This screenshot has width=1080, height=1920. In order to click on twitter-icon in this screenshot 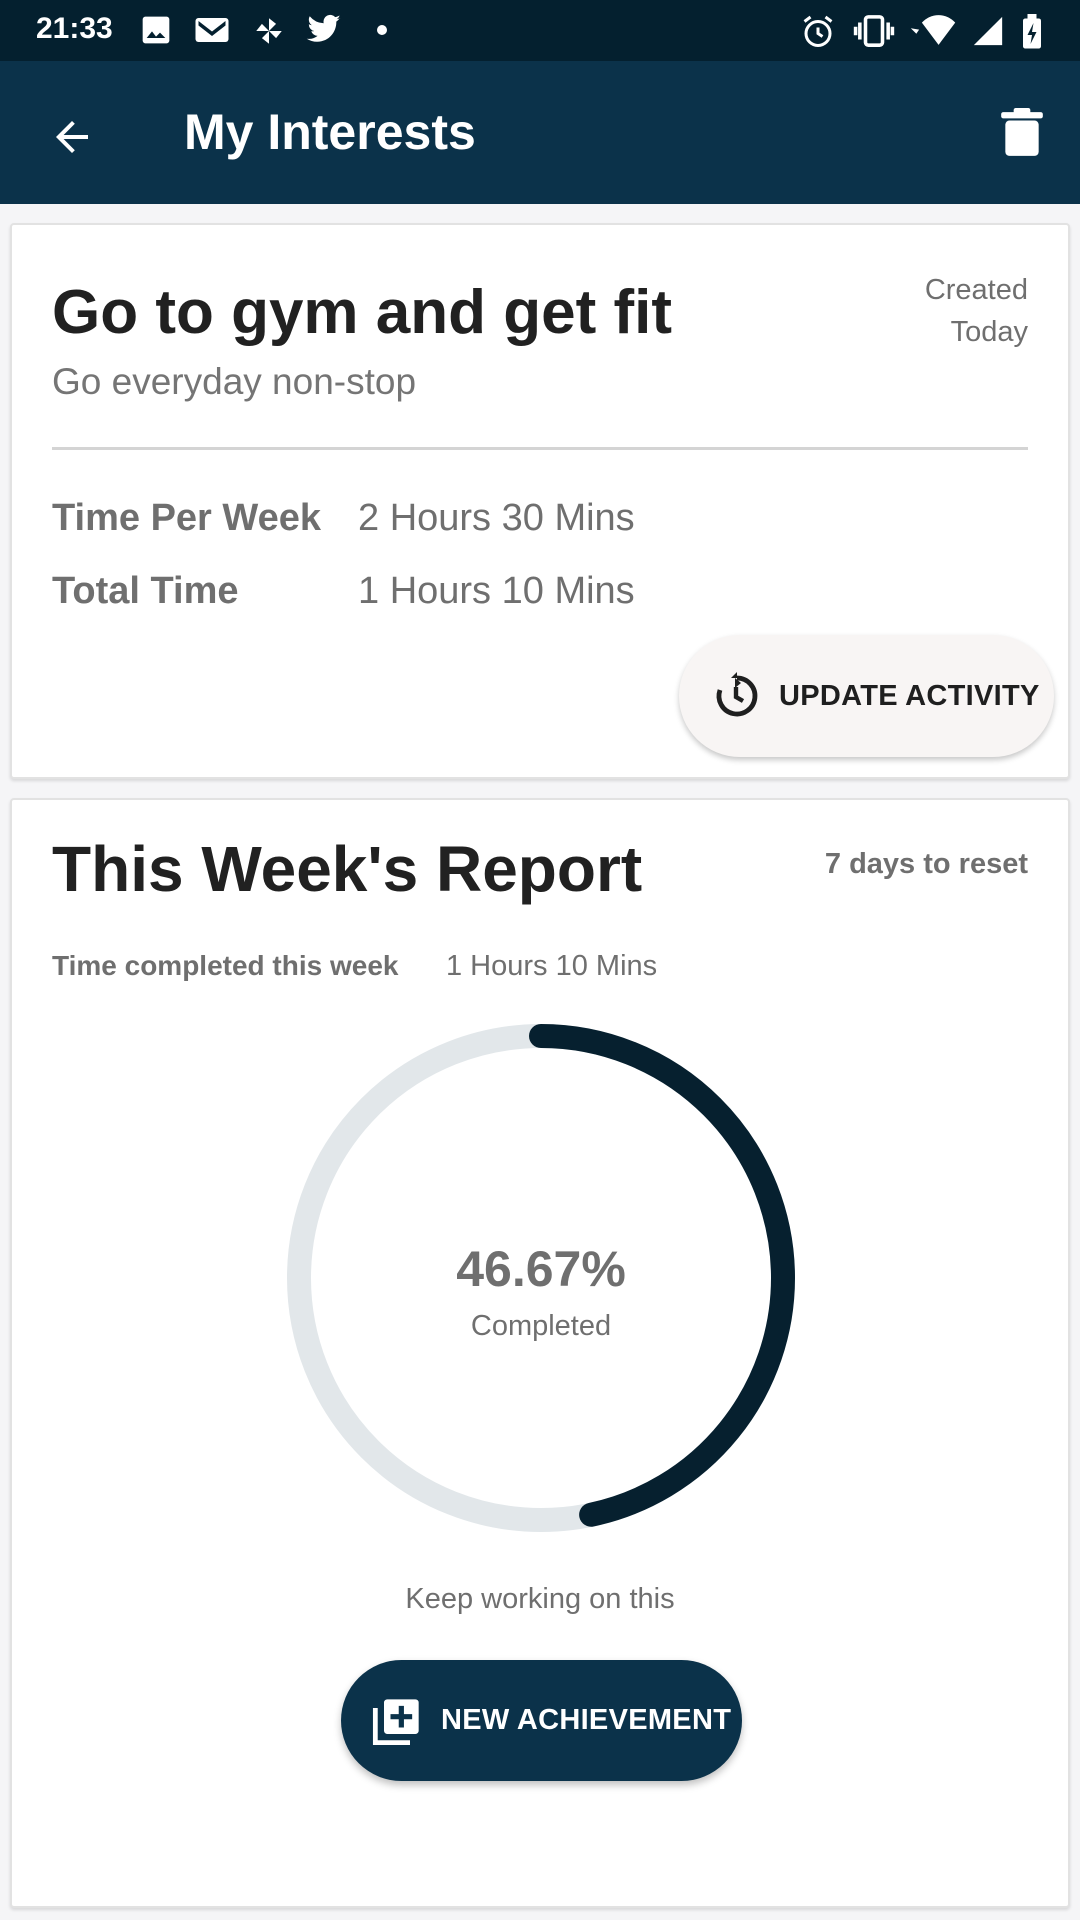, I will do `click(323, 28)`.